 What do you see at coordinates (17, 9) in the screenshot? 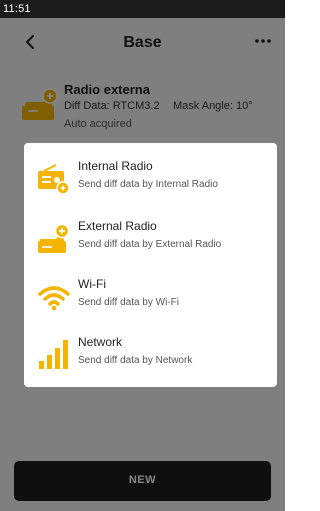
I see `status-time: 11:51` at bounding box center [17, 9].